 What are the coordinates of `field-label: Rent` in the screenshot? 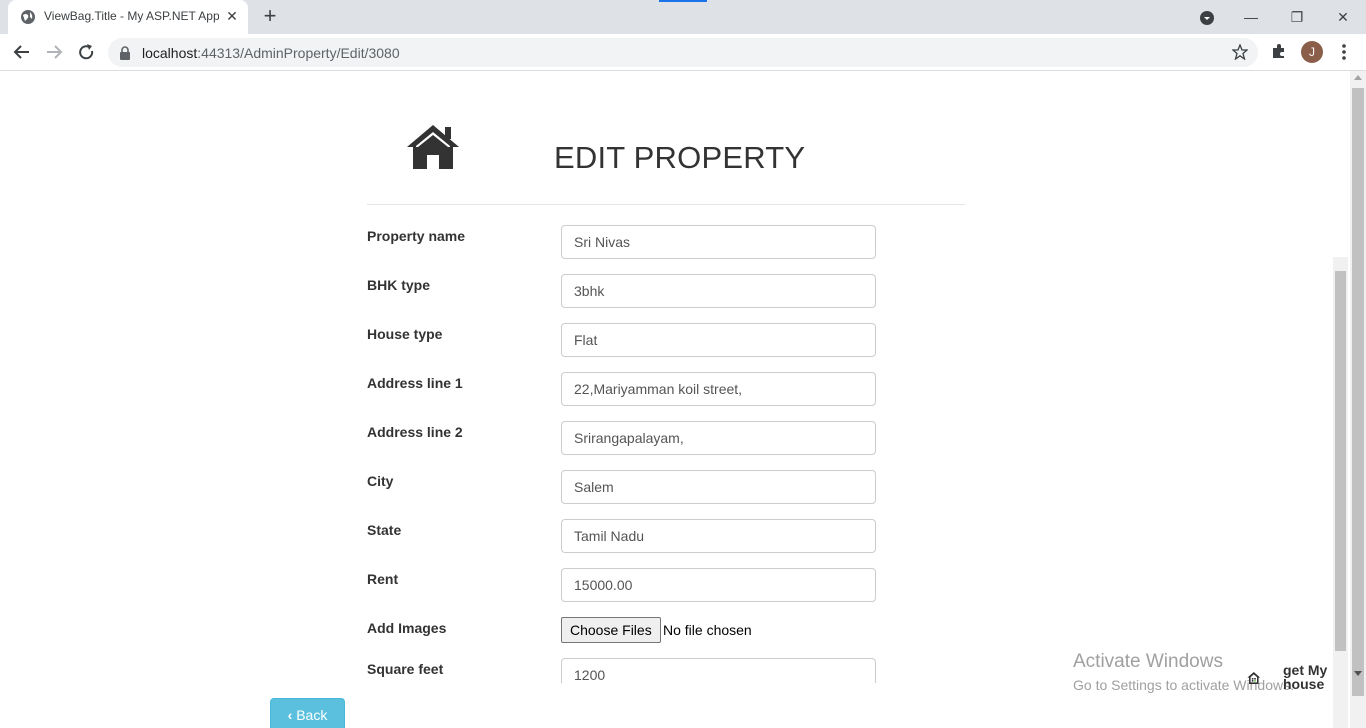 It's located at (383, 579).